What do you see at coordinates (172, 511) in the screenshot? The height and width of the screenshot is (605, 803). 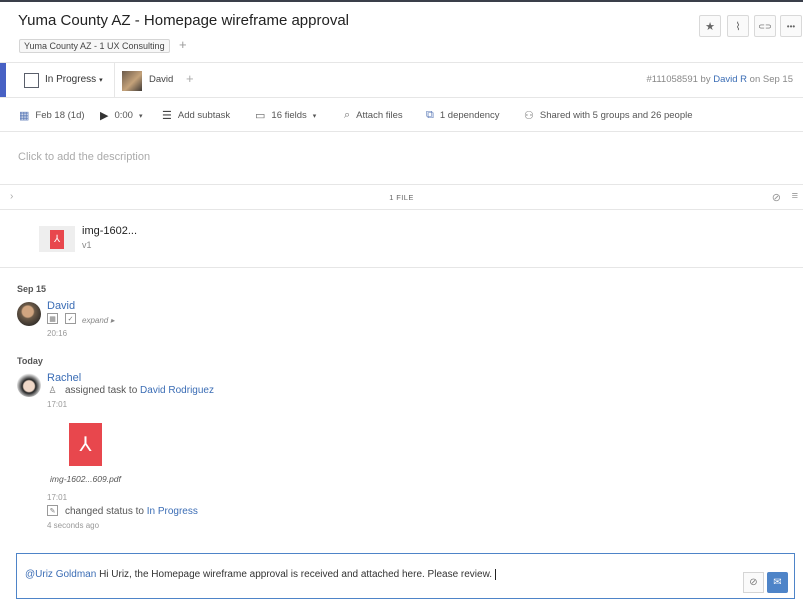 I see `status-link: In Progress` at bounding box center [172, 511].